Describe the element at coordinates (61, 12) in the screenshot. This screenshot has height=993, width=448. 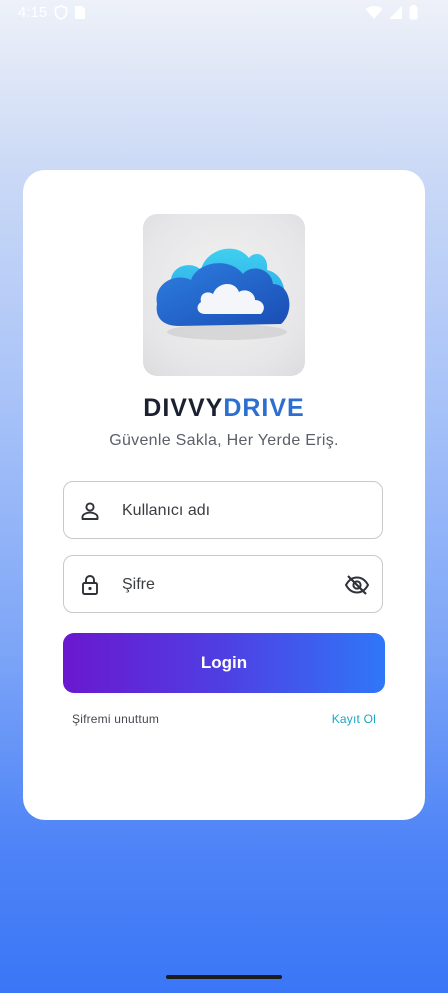
I see `shield-icon` at that location.